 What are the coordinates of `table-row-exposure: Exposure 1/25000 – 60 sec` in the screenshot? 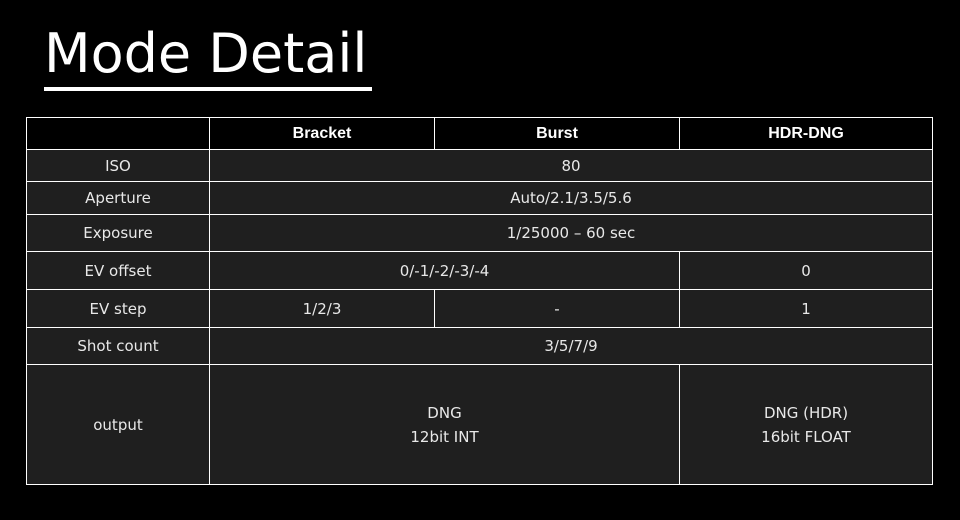 It's located at (479, 233).